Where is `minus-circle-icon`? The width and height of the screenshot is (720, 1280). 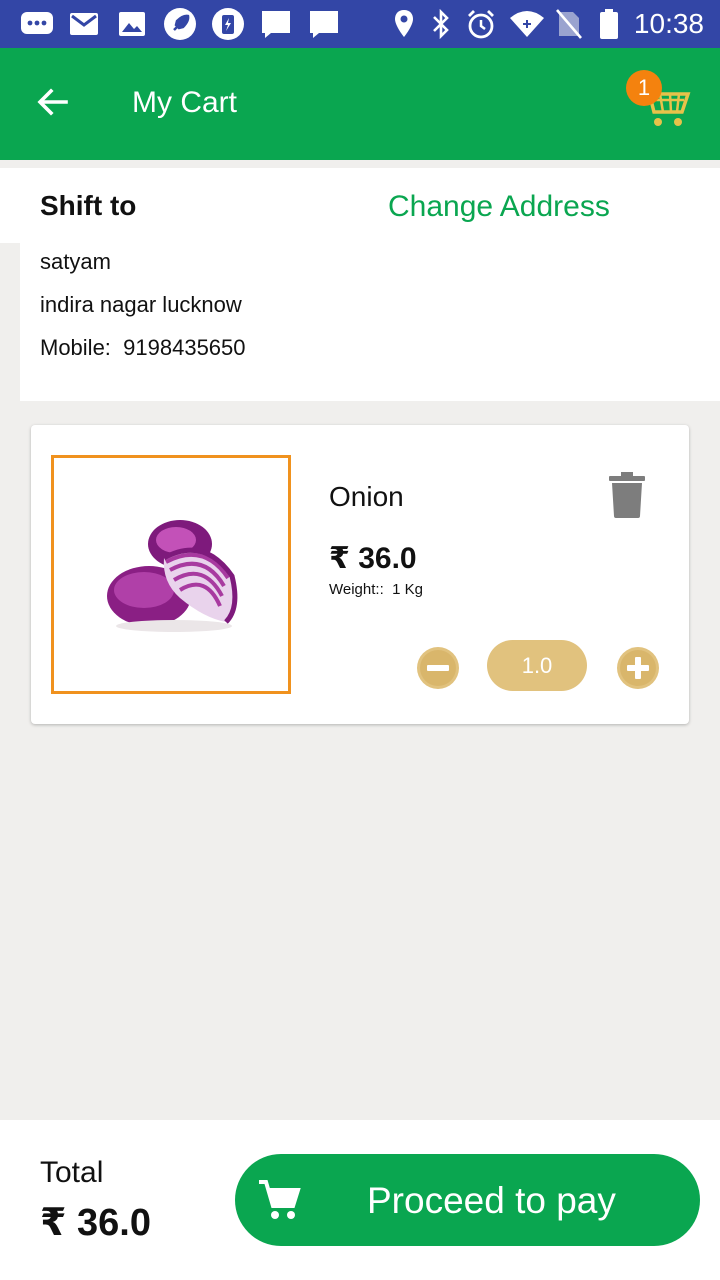 minus-circle-icon is located at coordinates (438, 670).